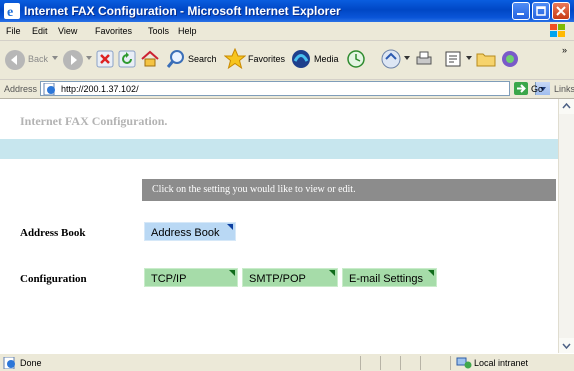  What do you see at coordinates (150, 59) in the screenshot?
I see `home-icon` at bounding box center [150, 59].